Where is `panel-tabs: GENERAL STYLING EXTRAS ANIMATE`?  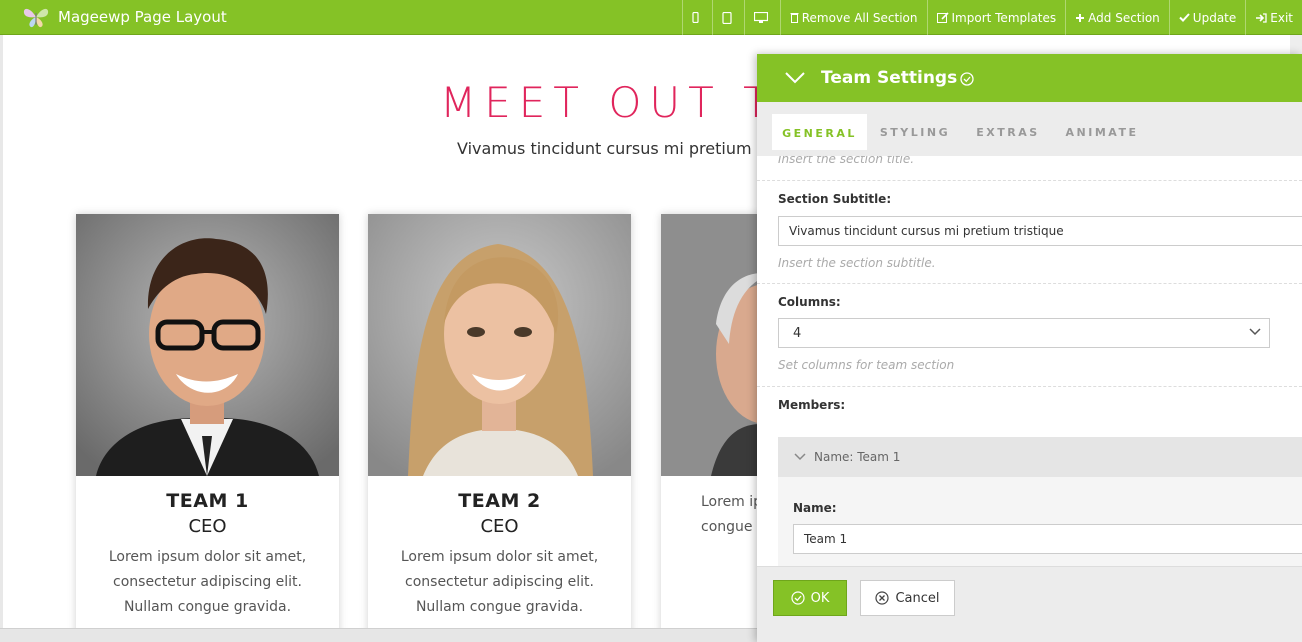 panel-tabs: GENERAL STYLING EXTRAS ANIMATE is located at coordinates (1029, 129).